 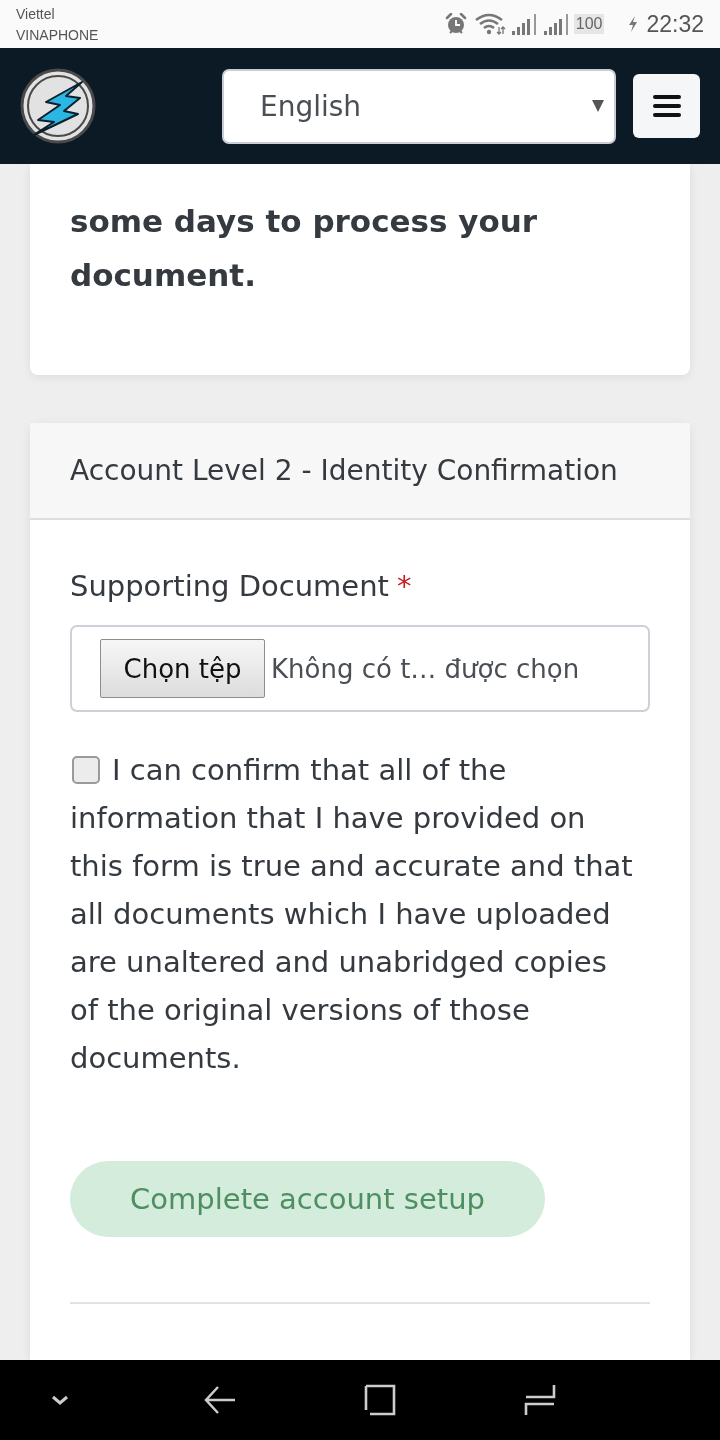 I want to click on file-input-field: Chọn tệp Không có t… được chọn, so click(x=360, y=668).